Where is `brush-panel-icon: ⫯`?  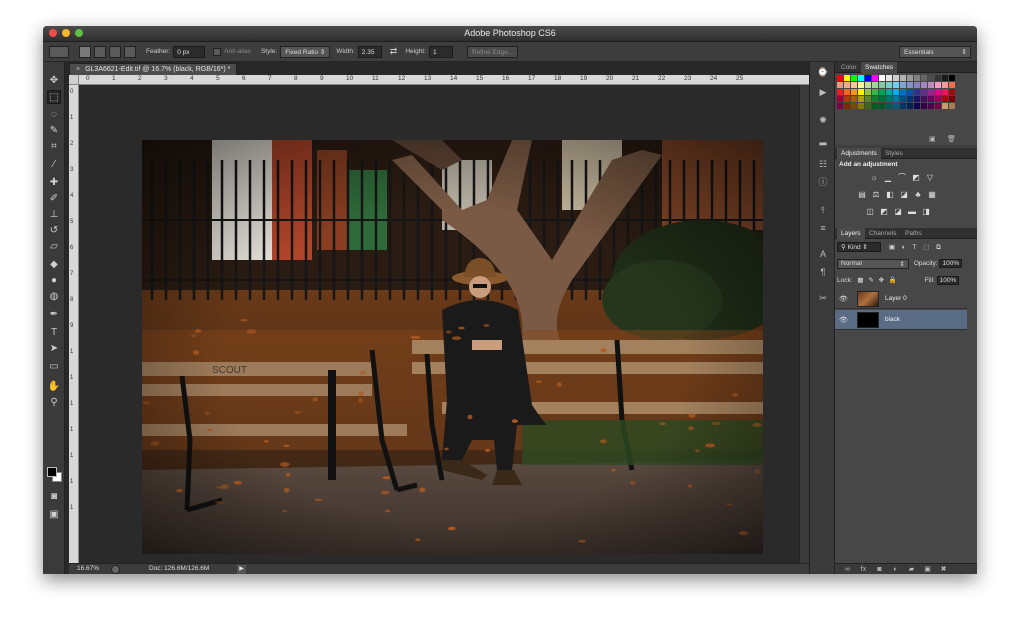 brush-panel-icon: ⫯ is located at coordinates (823, 210).